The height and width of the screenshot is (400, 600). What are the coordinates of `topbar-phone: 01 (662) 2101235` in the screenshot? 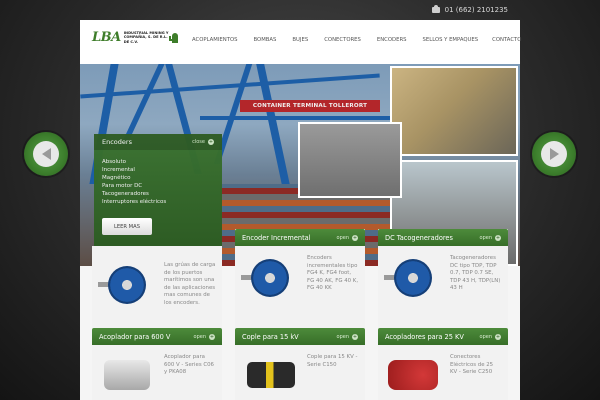 It's located at (469, 9).